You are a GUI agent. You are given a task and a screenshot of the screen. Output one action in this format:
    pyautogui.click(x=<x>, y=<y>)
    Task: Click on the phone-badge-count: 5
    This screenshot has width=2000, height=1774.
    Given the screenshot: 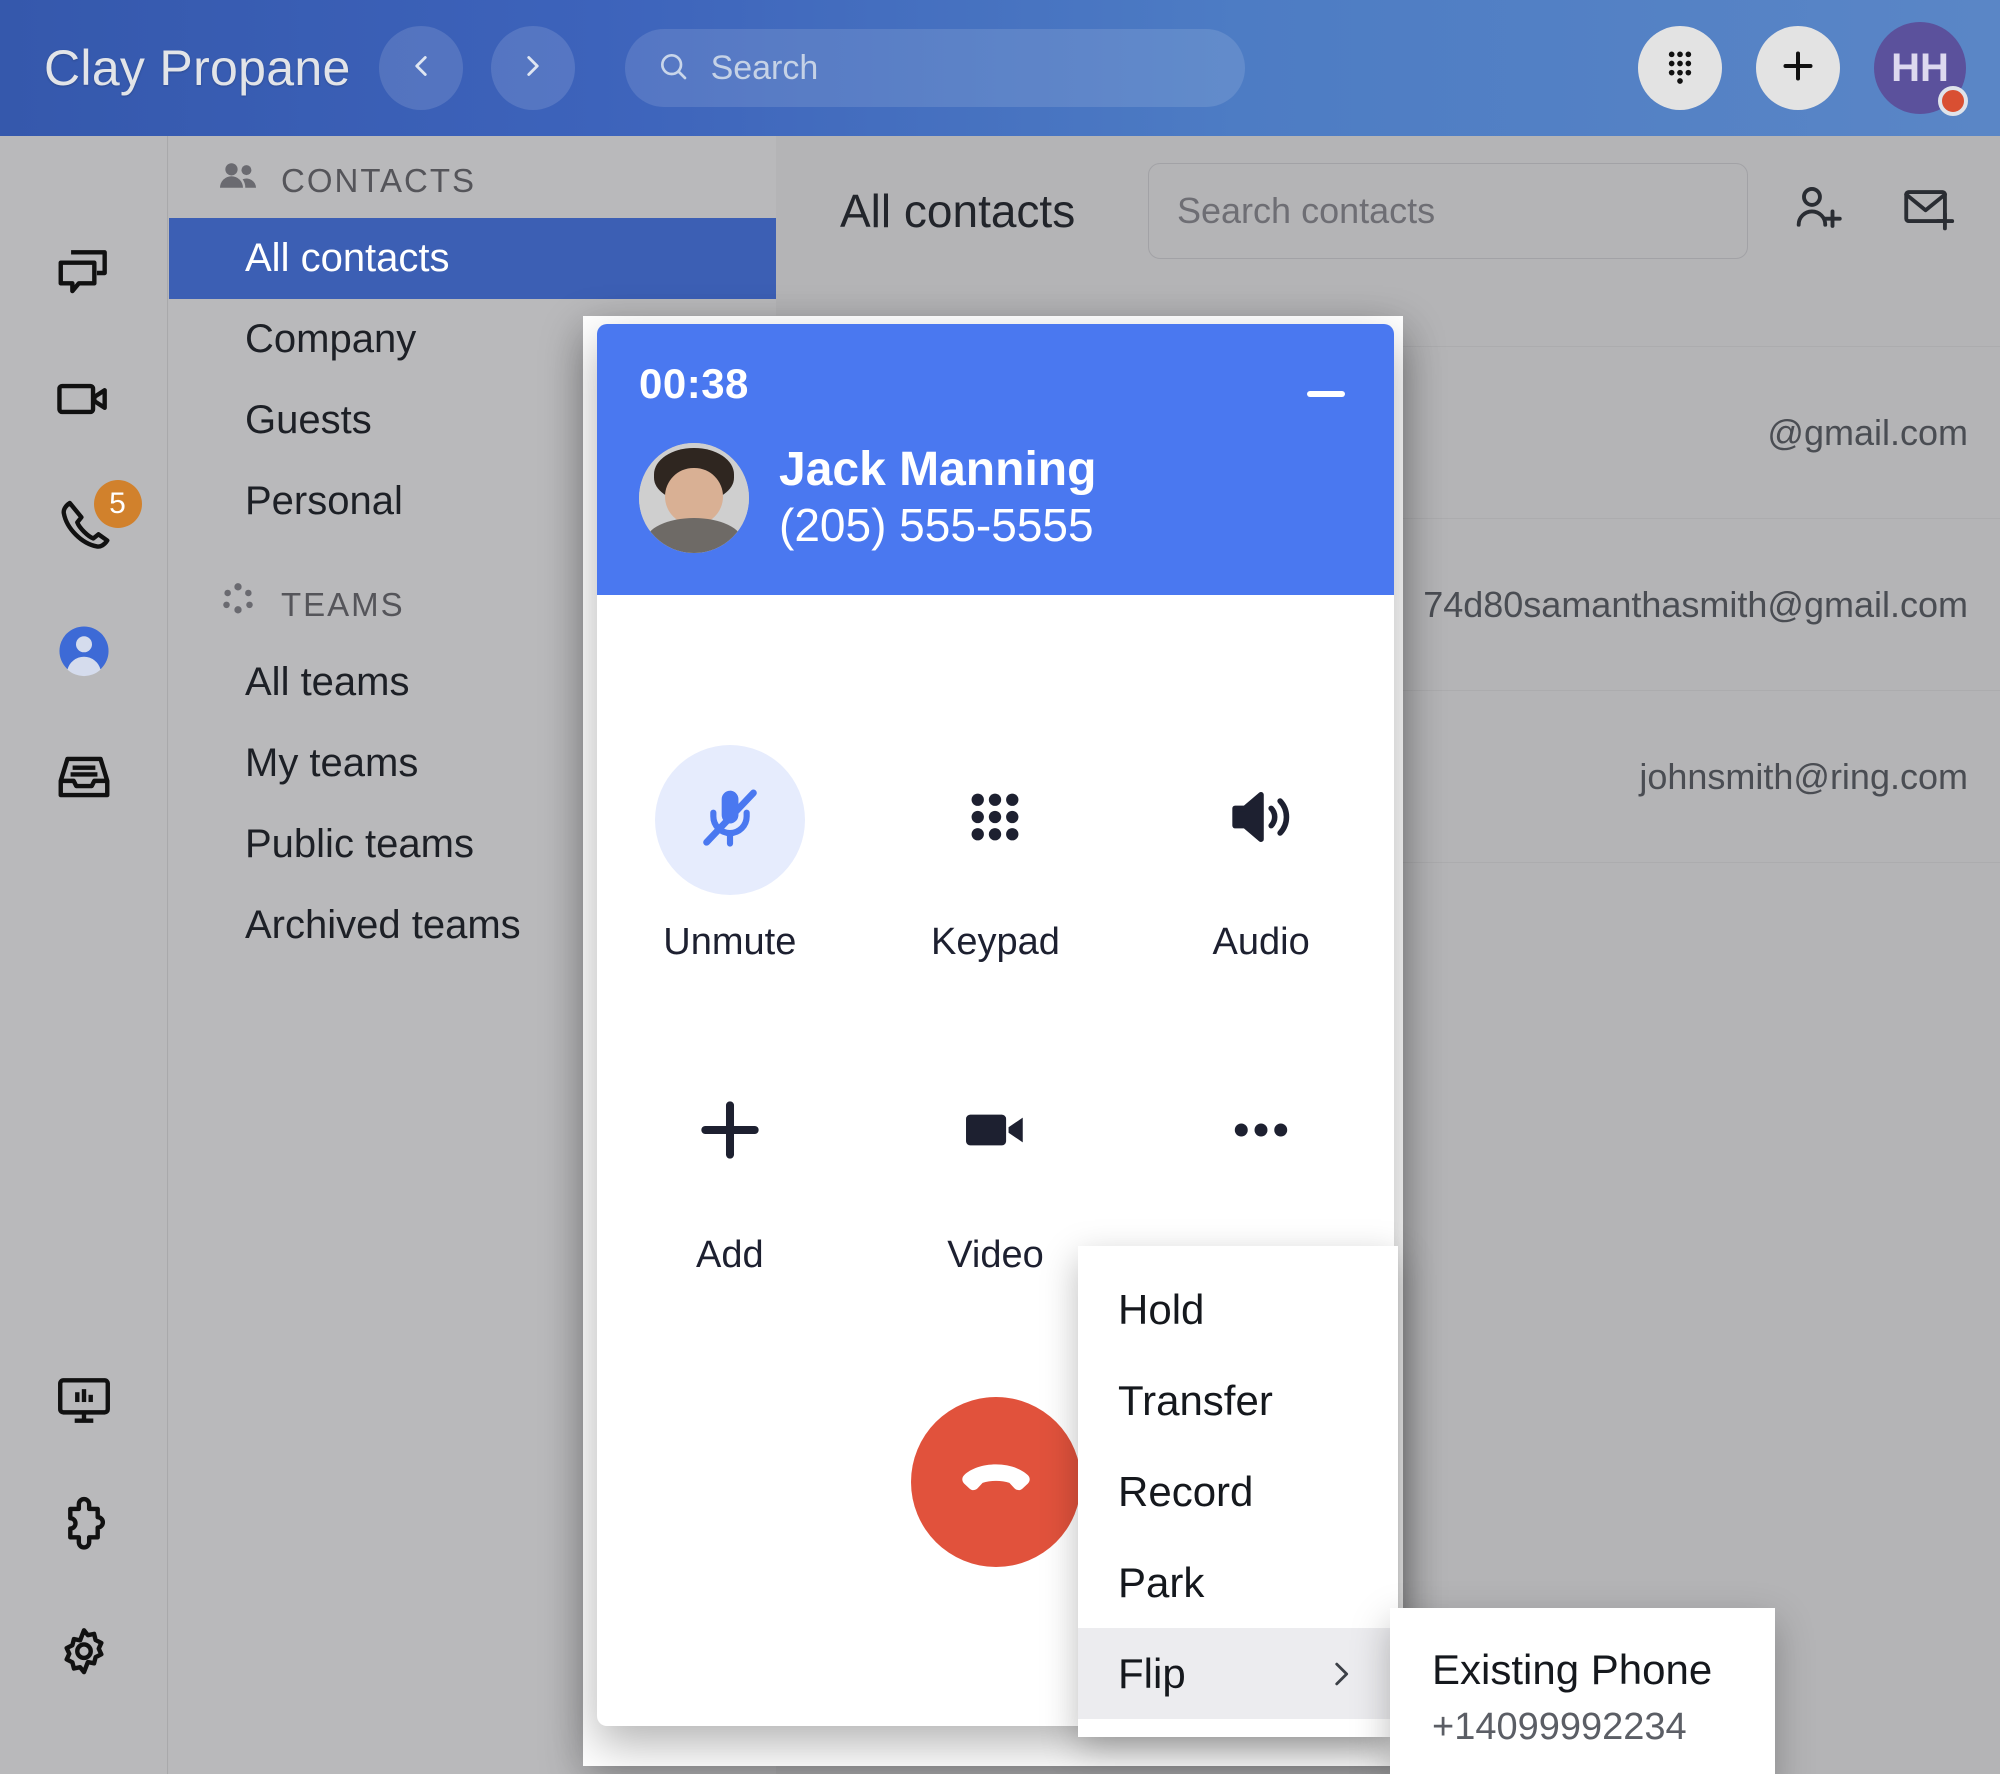 What is the action you would take?
    pyautogui.click(x=117, y=504)
    